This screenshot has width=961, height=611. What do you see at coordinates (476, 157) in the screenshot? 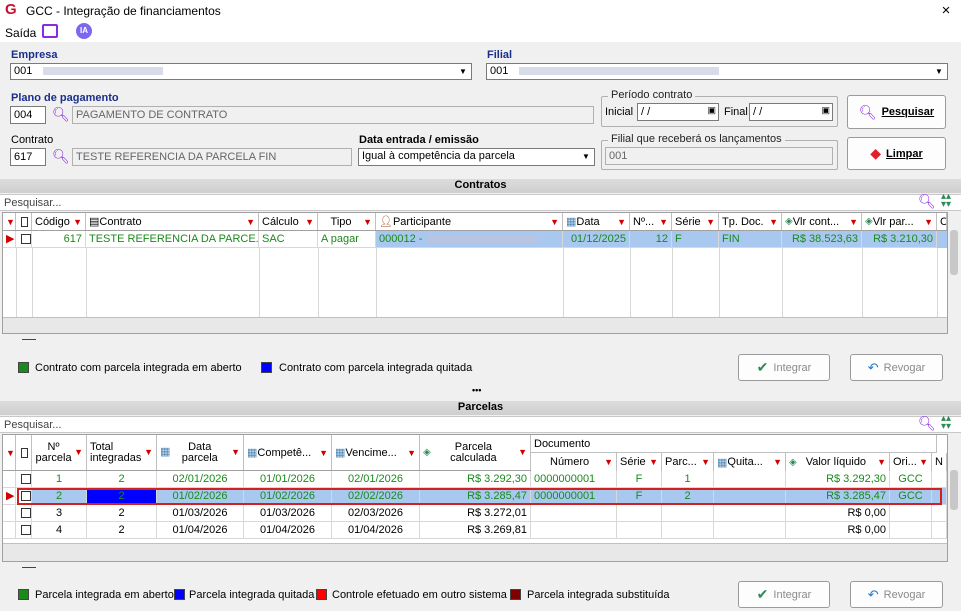
I see `data-entrada-select: Igual à competência da parcela ▼` at bounding box center [476, 157].